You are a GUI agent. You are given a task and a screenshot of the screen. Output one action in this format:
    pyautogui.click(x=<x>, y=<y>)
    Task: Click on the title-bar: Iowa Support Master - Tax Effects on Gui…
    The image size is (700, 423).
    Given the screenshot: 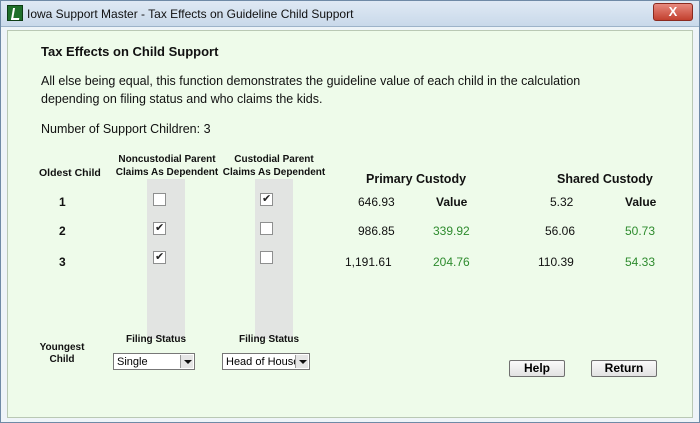 What is the action you would take?
    pyautogui.click(x=350, y=14)
    